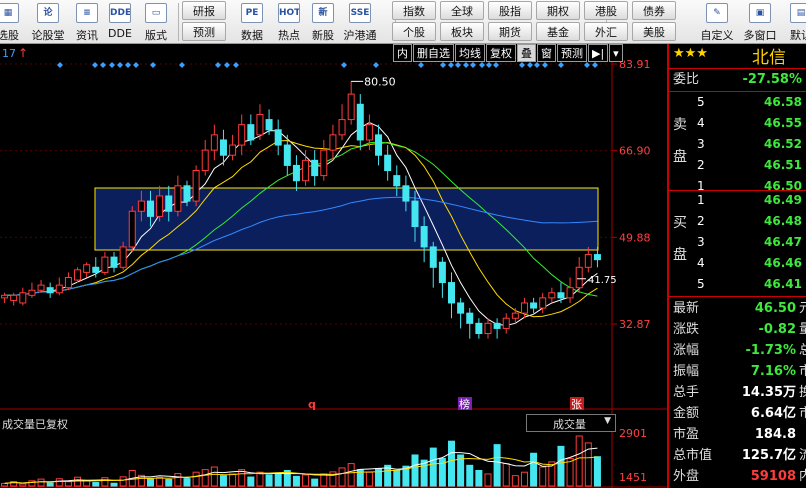  Describe the element at coordinates (546, 53) in the screenshot. I see `chart-tool-5: 窗` at that location.